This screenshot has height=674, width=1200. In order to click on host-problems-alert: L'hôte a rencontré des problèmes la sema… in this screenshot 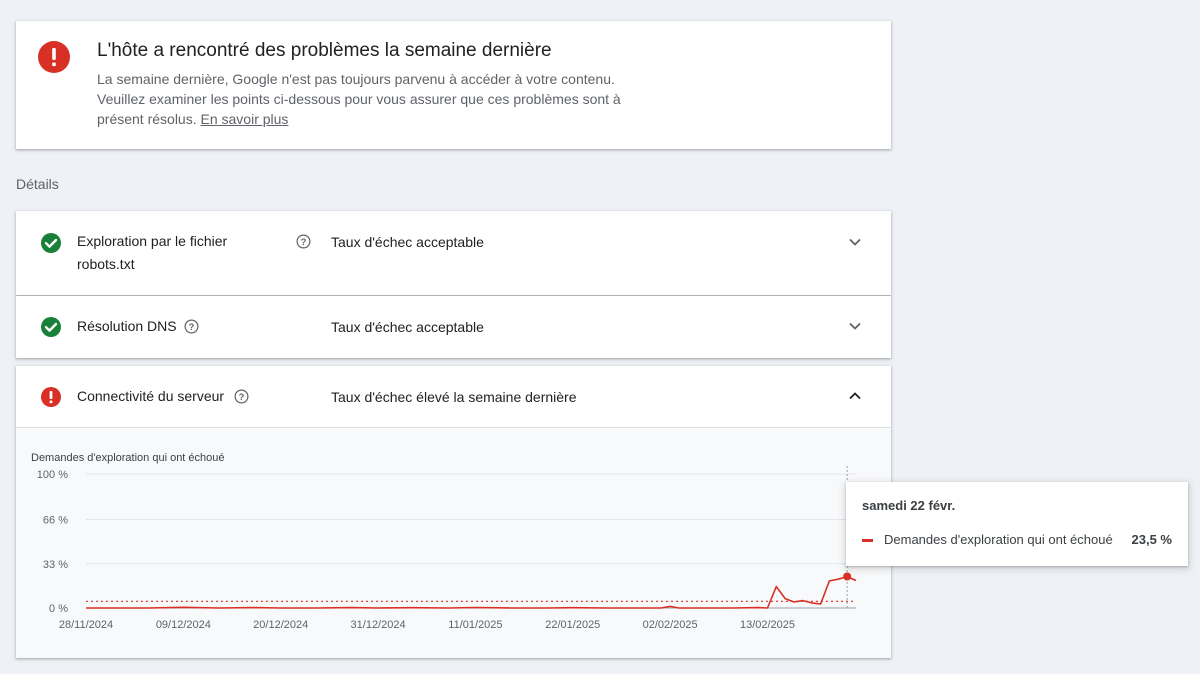, I will do `click(453, 85)`.